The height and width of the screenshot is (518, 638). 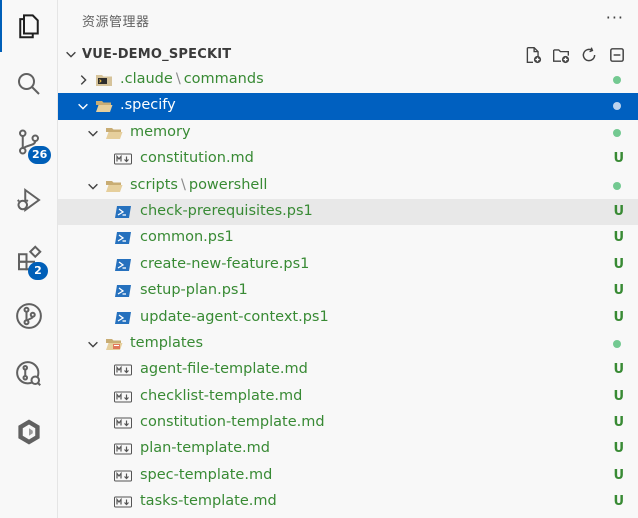 I want to click on new-folder-button, so click(x=561, y=55).